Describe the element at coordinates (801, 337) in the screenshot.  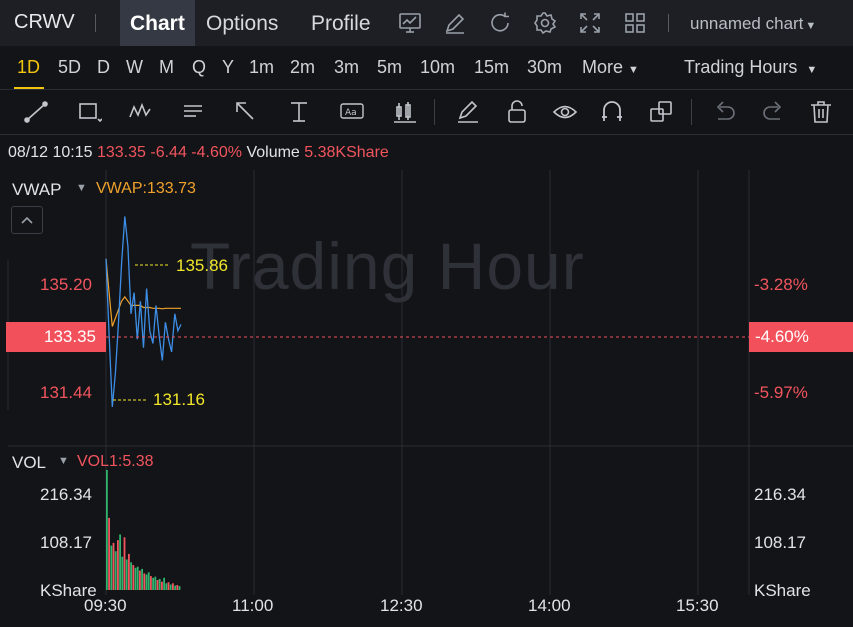
I see `current-pct-tag: -4.60%` at that location.